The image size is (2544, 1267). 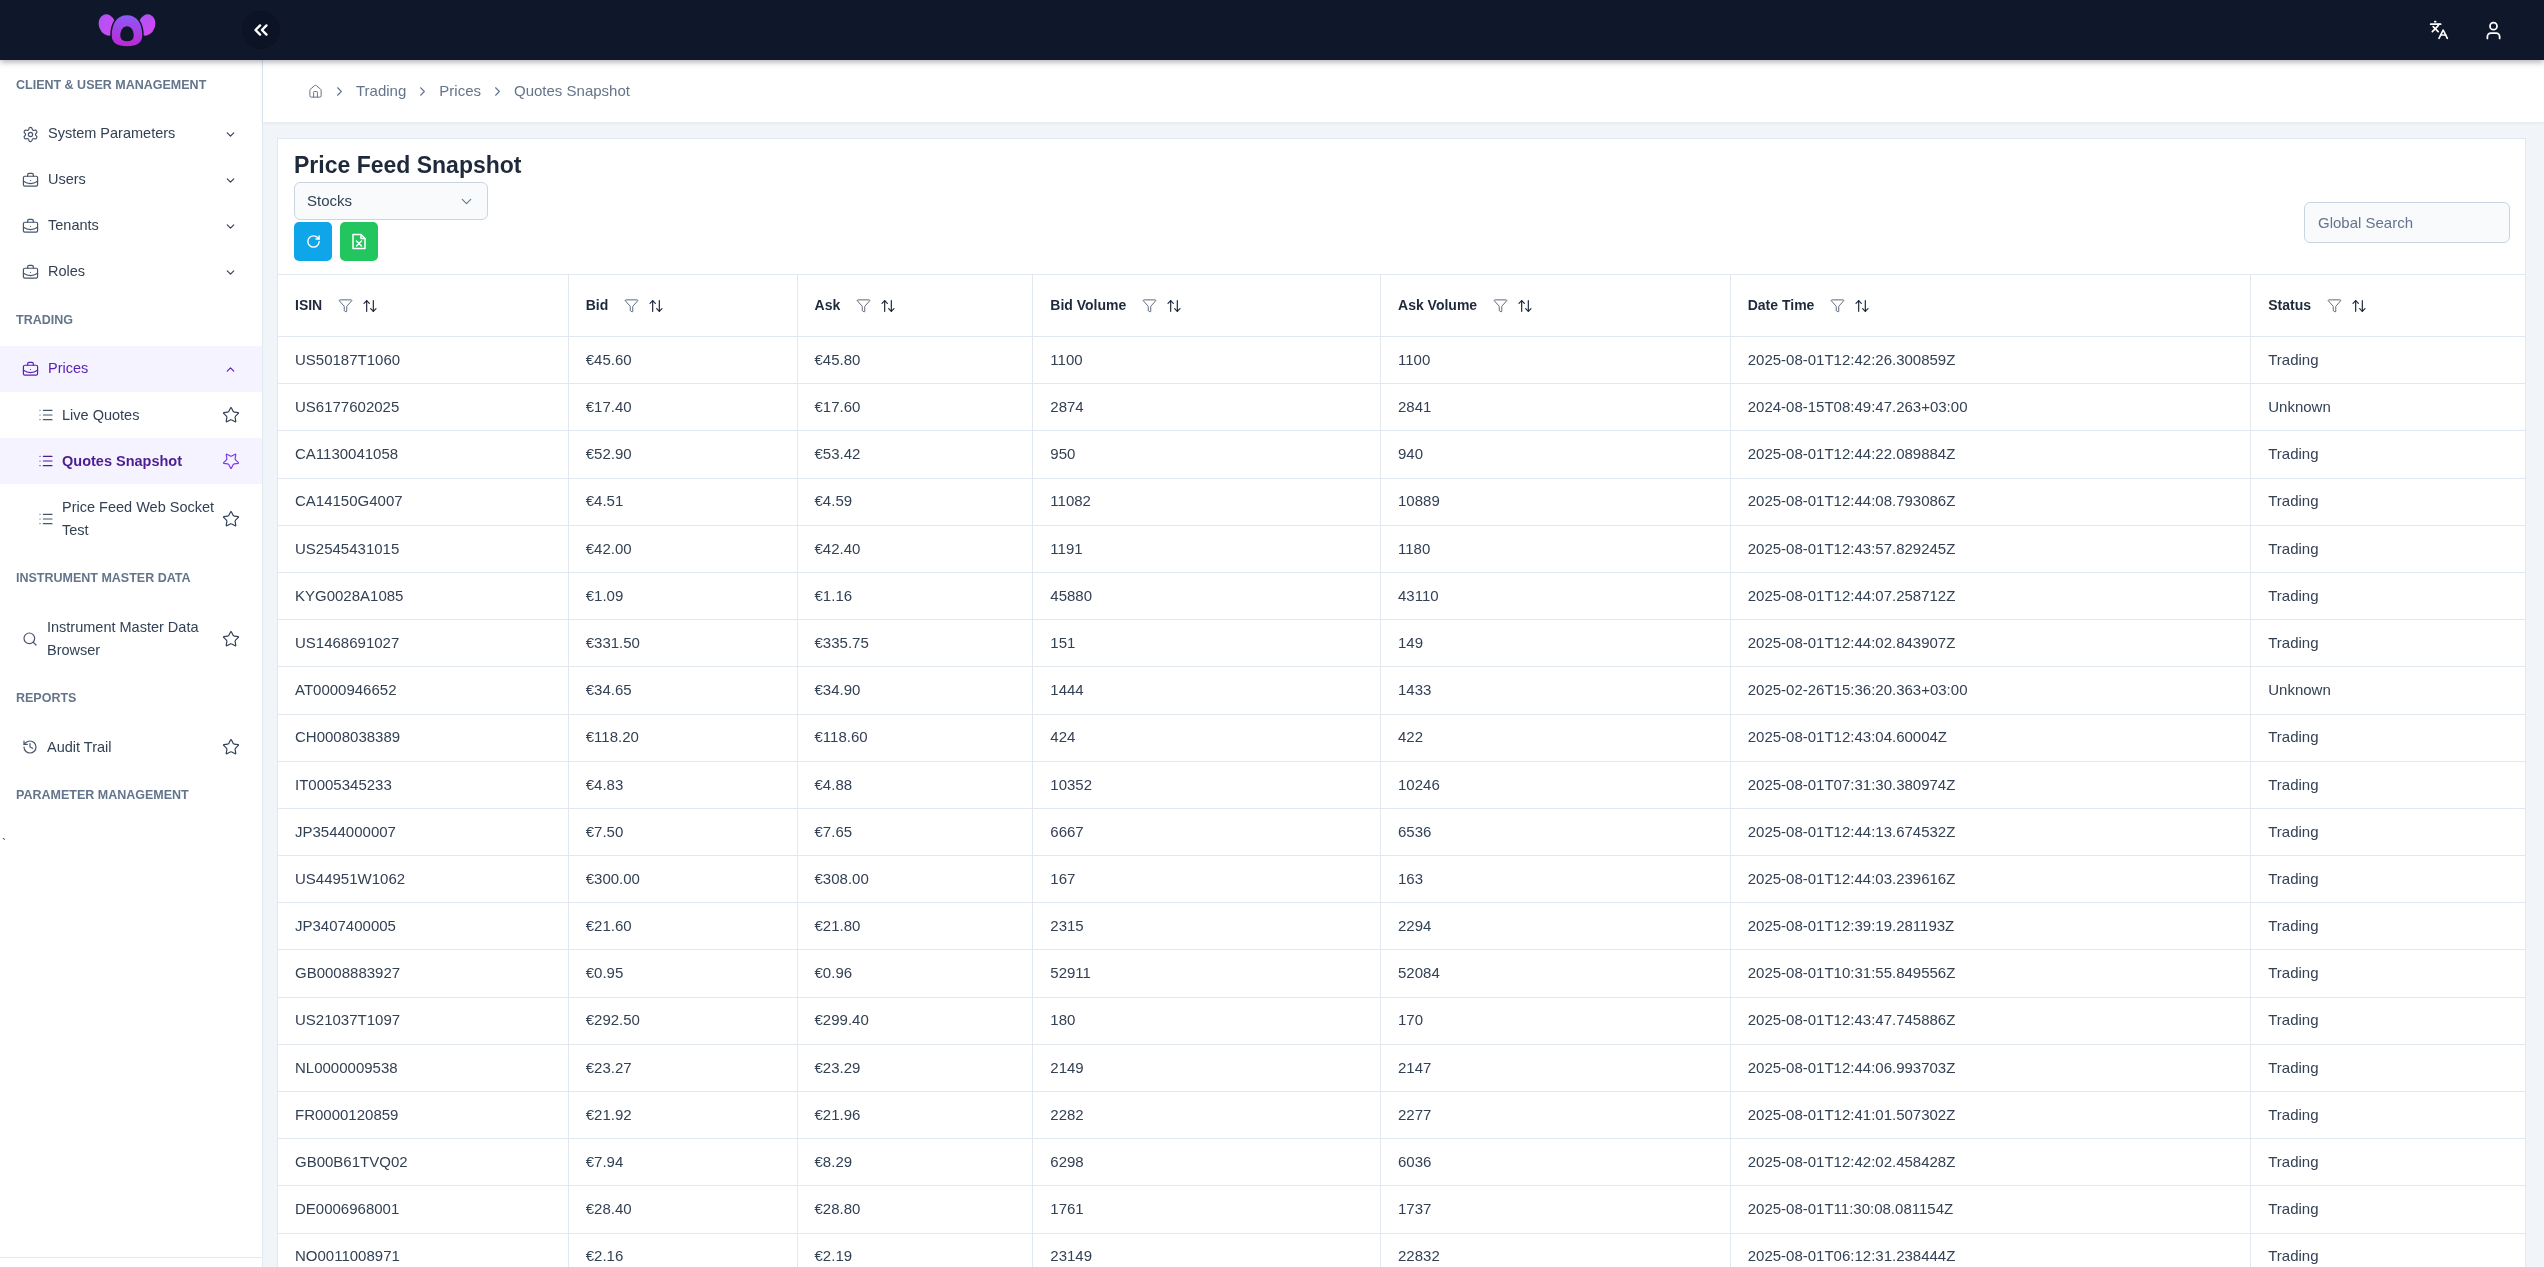 What do you see at coordinates (131, 461) in the screenshot?
I see `sidebar-item: Quotes Snapshot` at bounding box center [131, 461].